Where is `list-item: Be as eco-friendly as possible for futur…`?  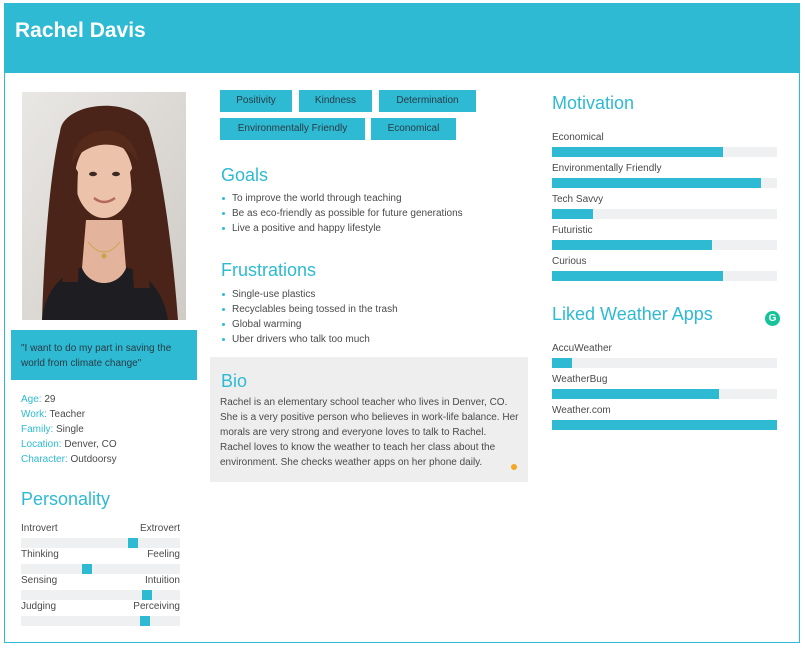
list-item: Be as eco-friendly as possible for futur… is located at coordinates (342, 213).